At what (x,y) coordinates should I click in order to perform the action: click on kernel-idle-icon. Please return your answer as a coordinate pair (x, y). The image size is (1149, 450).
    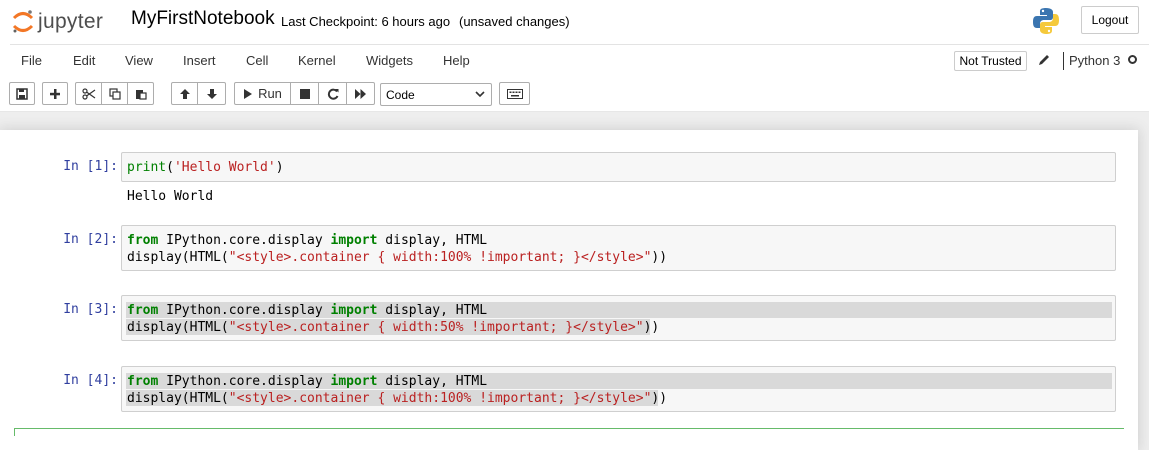
    Looking at the image, I should click on (1132, 59).